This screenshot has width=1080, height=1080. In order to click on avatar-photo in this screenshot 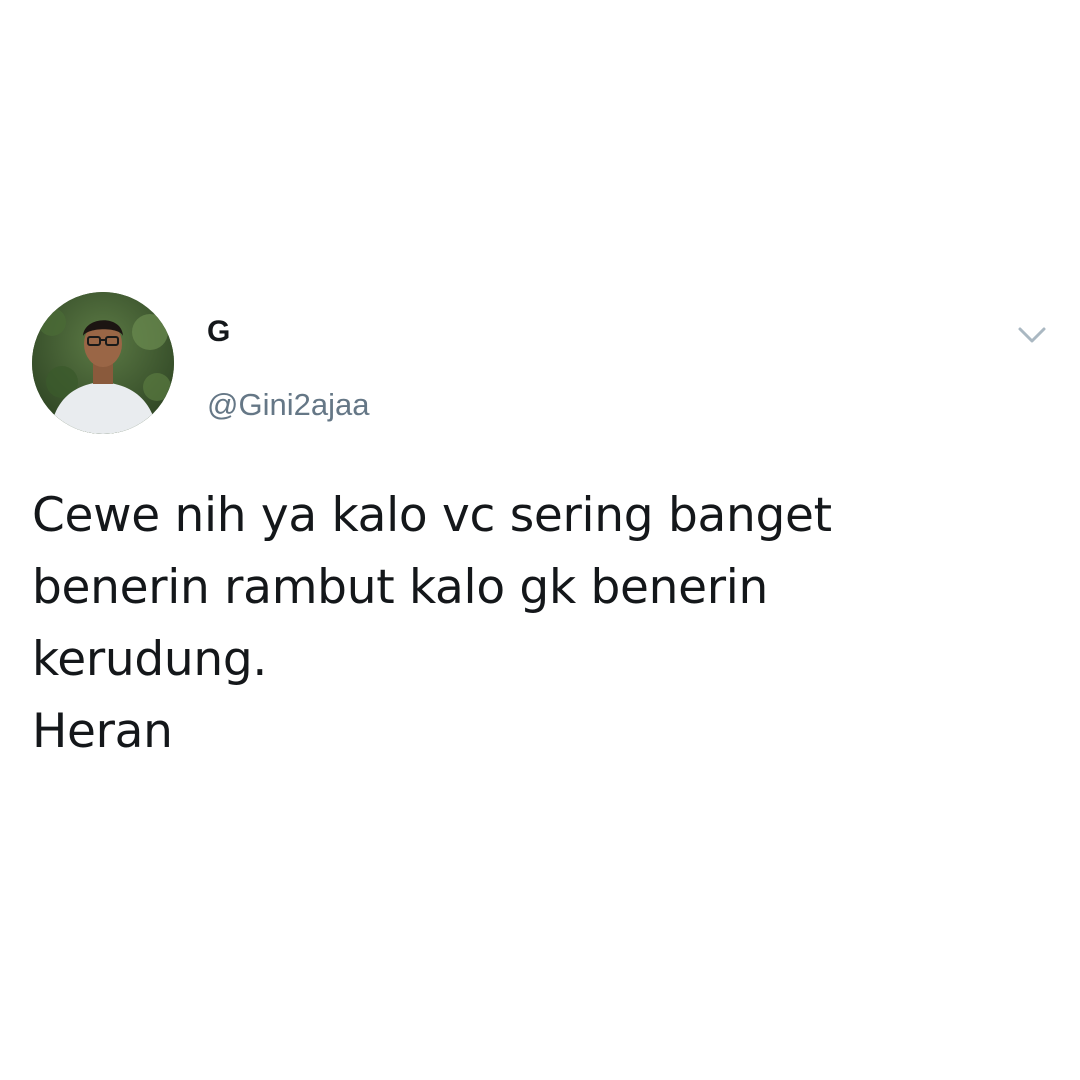, I will do `click(103, 363)`.